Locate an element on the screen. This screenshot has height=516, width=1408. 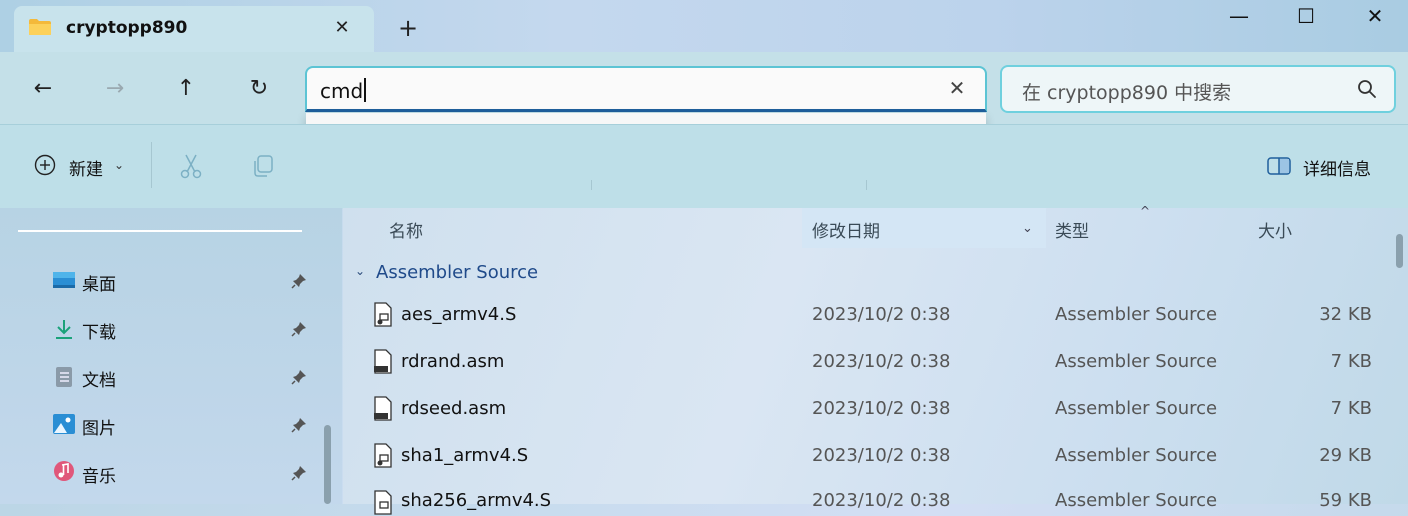
sidebar-label: 图片 is located at coordinates (99, 429).